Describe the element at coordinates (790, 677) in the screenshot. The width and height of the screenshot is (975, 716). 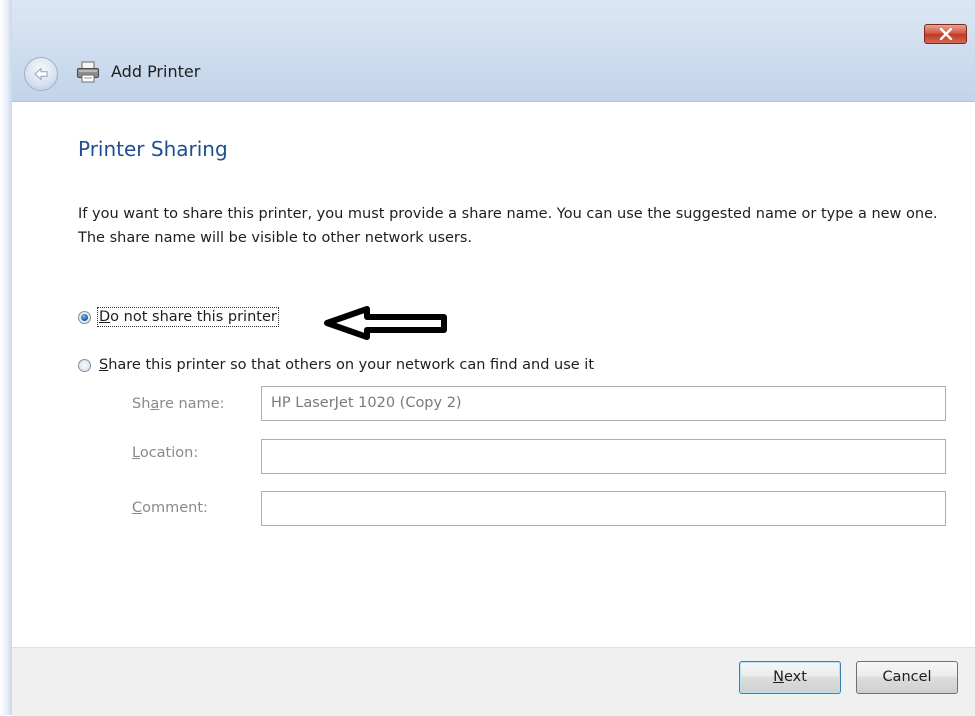
I see `next-button: Next` at that location.